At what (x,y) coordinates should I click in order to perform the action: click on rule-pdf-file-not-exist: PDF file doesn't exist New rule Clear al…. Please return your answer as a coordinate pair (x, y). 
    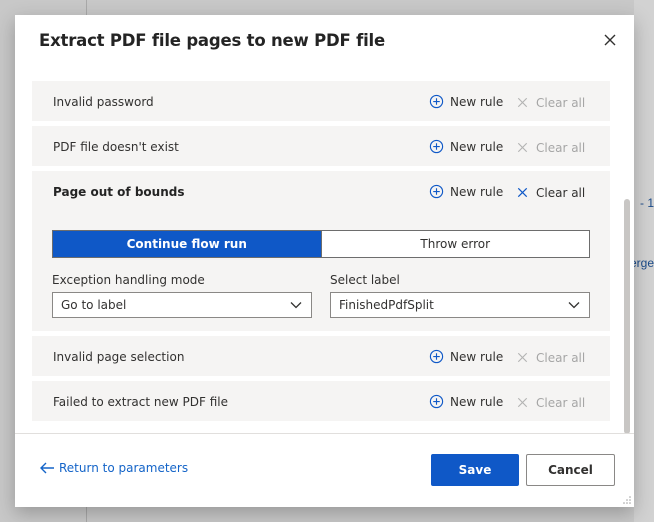
    Looking at the image, I should click on (321, 146).